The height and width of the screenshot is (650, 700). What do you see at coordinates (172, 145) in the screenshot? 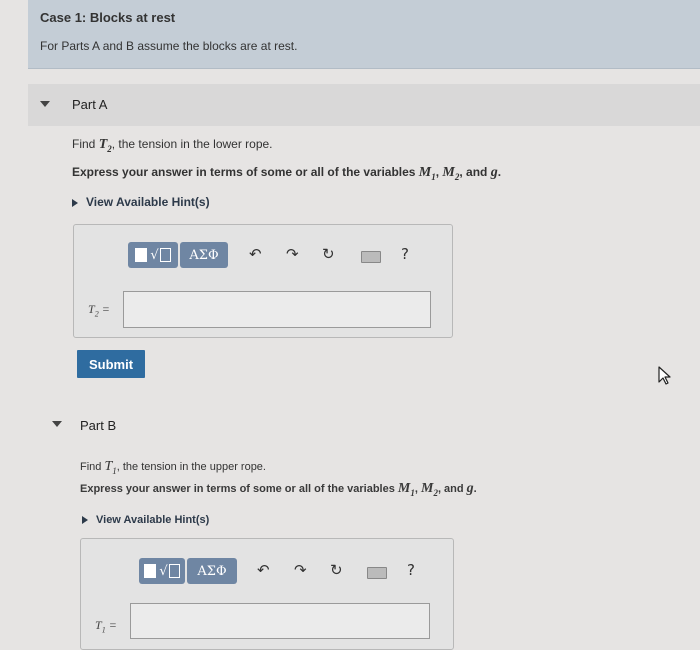
I see `part-a-question: Find T2, the tension in the lower rope.` at bounding box center [172, 145].